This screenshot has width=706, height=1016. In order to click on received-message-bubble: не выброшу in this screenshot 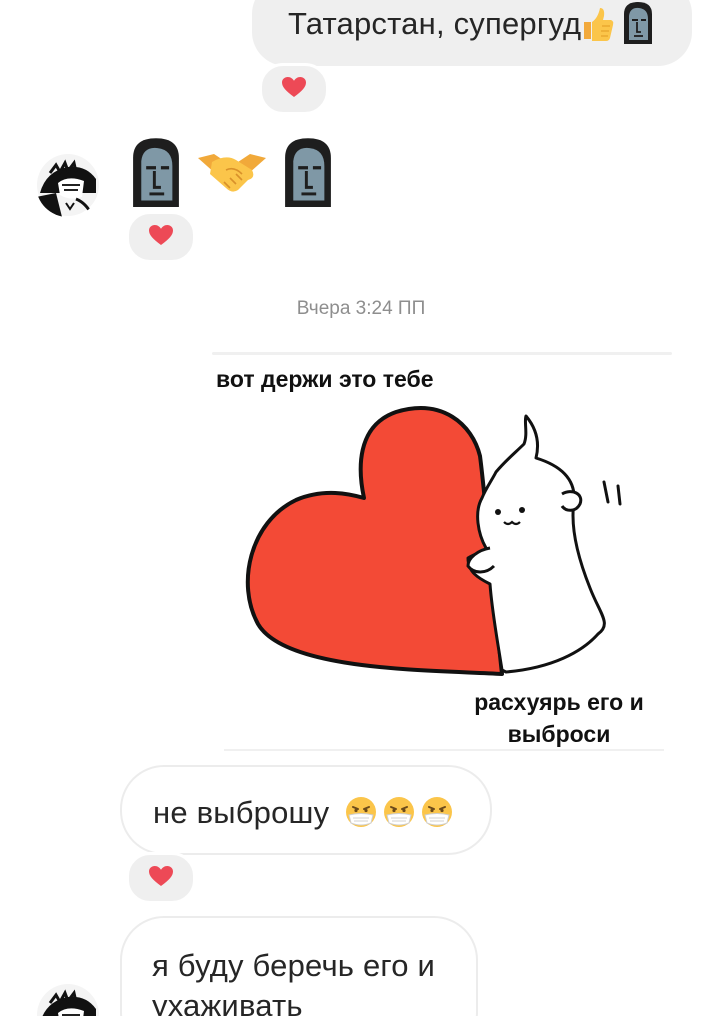, I will do `click(306, 810)`.